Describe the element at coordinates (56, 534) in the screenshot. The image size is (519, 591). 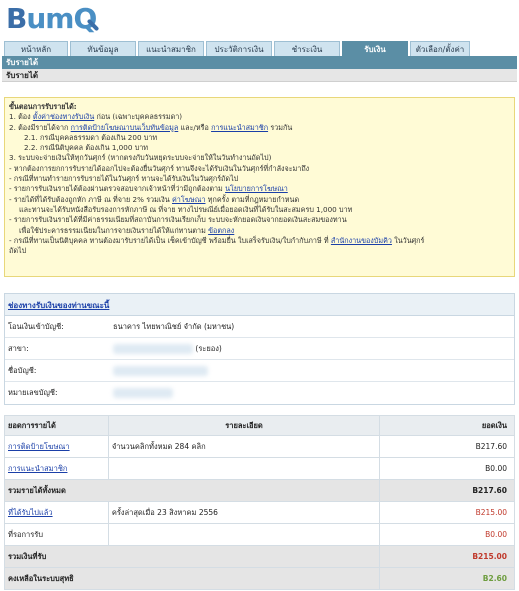
I see `pending-label: ที่รอการรับ` at that location.